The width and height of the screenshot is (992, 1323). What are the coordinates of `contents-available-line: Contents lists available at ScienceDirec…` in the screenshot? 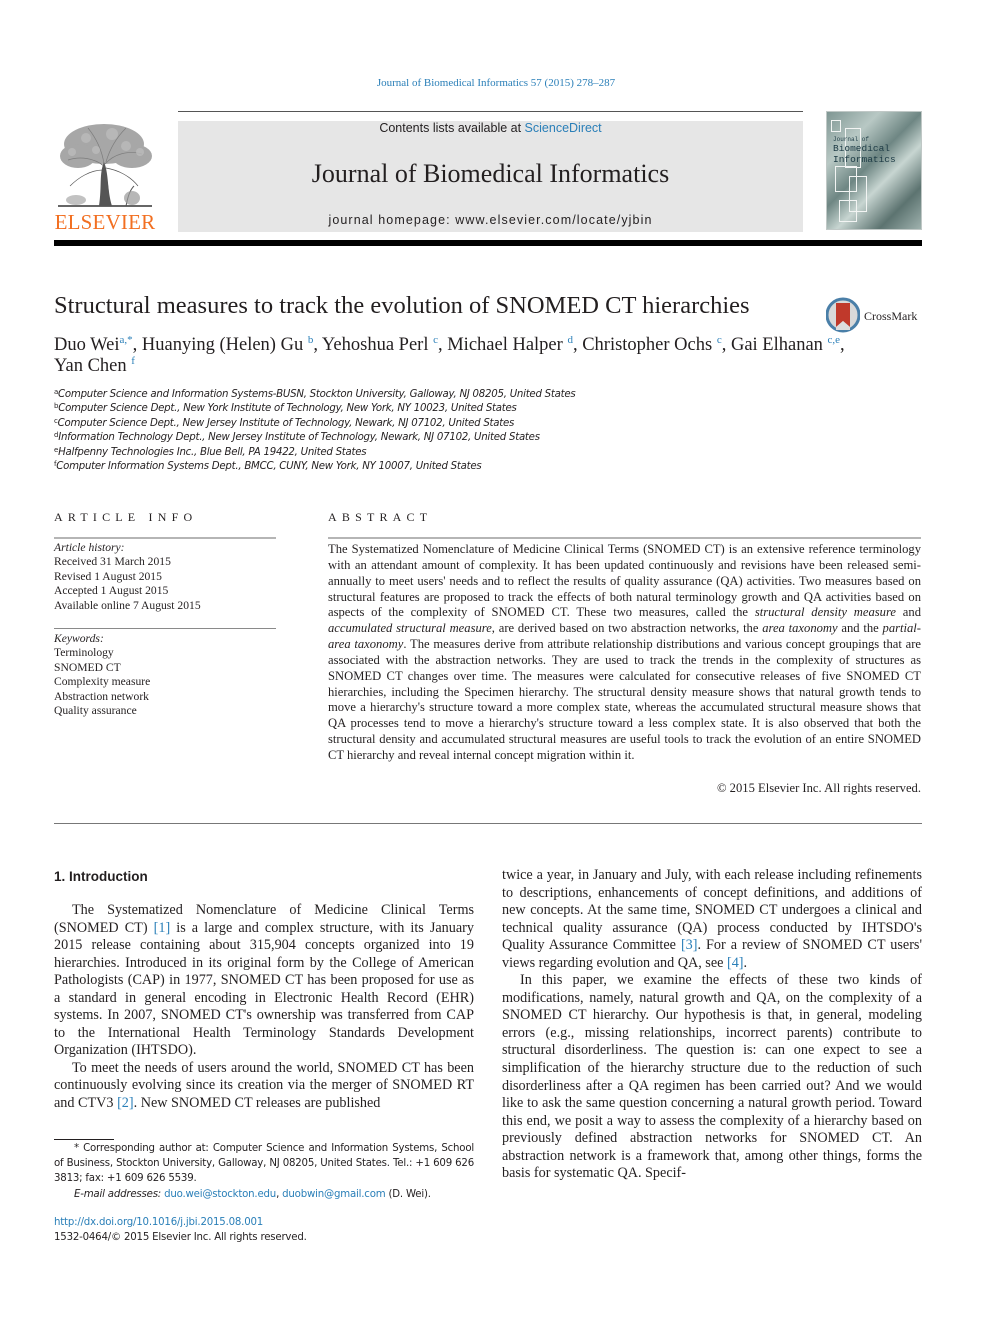 It's located at (490, 128).